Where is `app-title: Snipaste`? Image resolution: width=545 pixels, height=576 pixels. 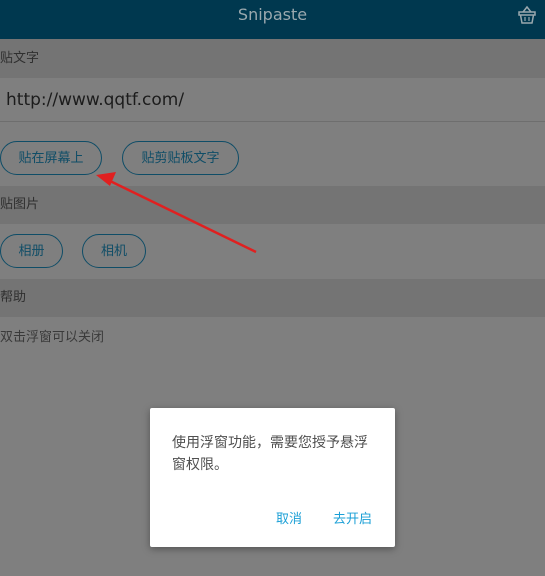
app-title: Snipaste is located at coordinates (272, 14).